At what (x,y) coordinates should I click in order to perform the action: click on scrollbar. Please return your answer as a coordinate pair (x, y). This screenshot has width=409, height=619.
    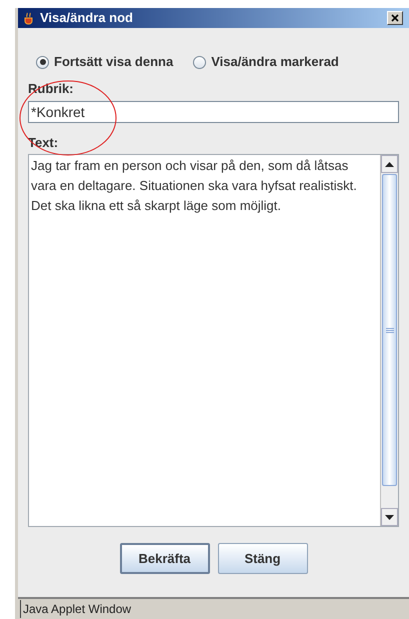
    Looking at the image, I should click on (389, 340).